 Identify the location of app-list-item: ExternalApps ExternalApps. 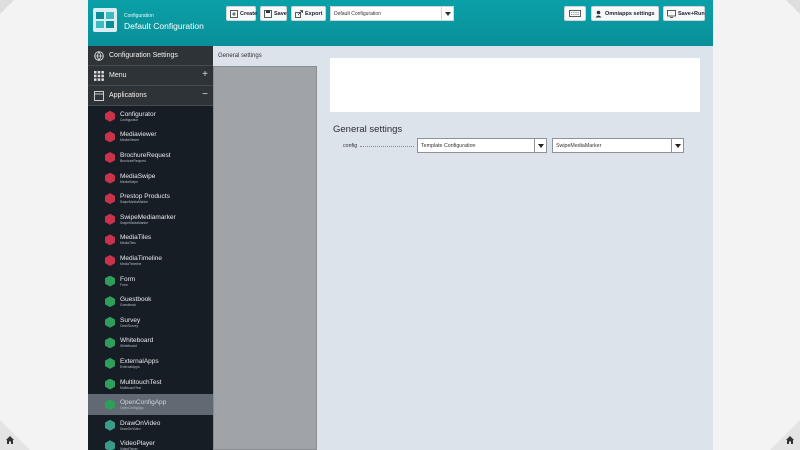
(150, 363).